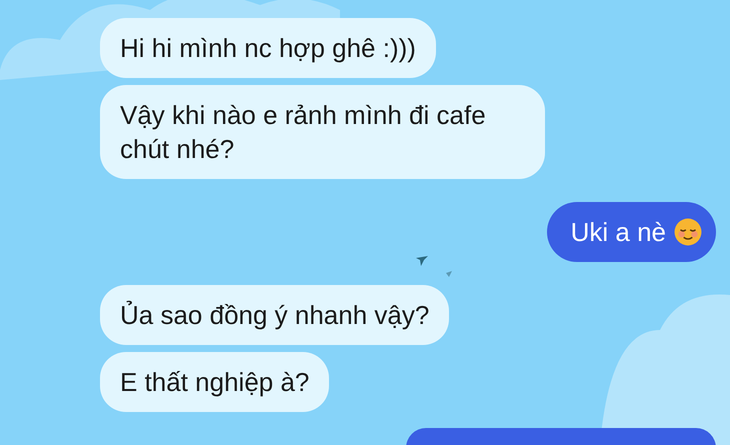 Image resolution: width=730 pixels, height=445 pixels. What do you see at coordinates (275, 315) in the screenshot?
I see `message-text: Ủa sao đồng ý nhanh vậy?` at bounding box center [275, 315].